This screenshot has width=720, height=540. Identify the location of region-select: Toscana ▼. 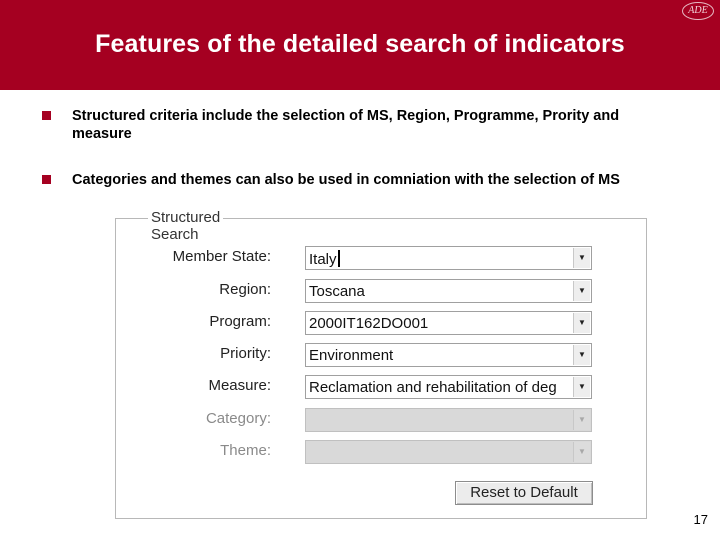
(448, 291).